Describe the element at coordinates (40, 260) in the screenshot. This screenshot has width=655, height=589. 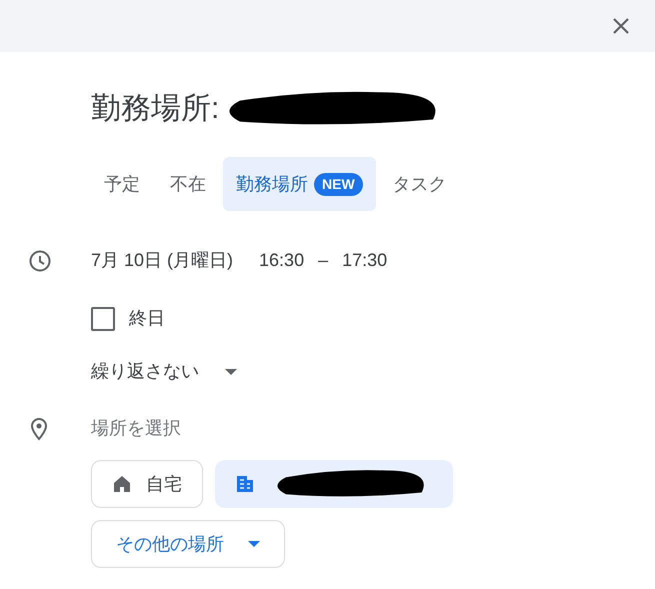
I see `clock-icon` at that location.